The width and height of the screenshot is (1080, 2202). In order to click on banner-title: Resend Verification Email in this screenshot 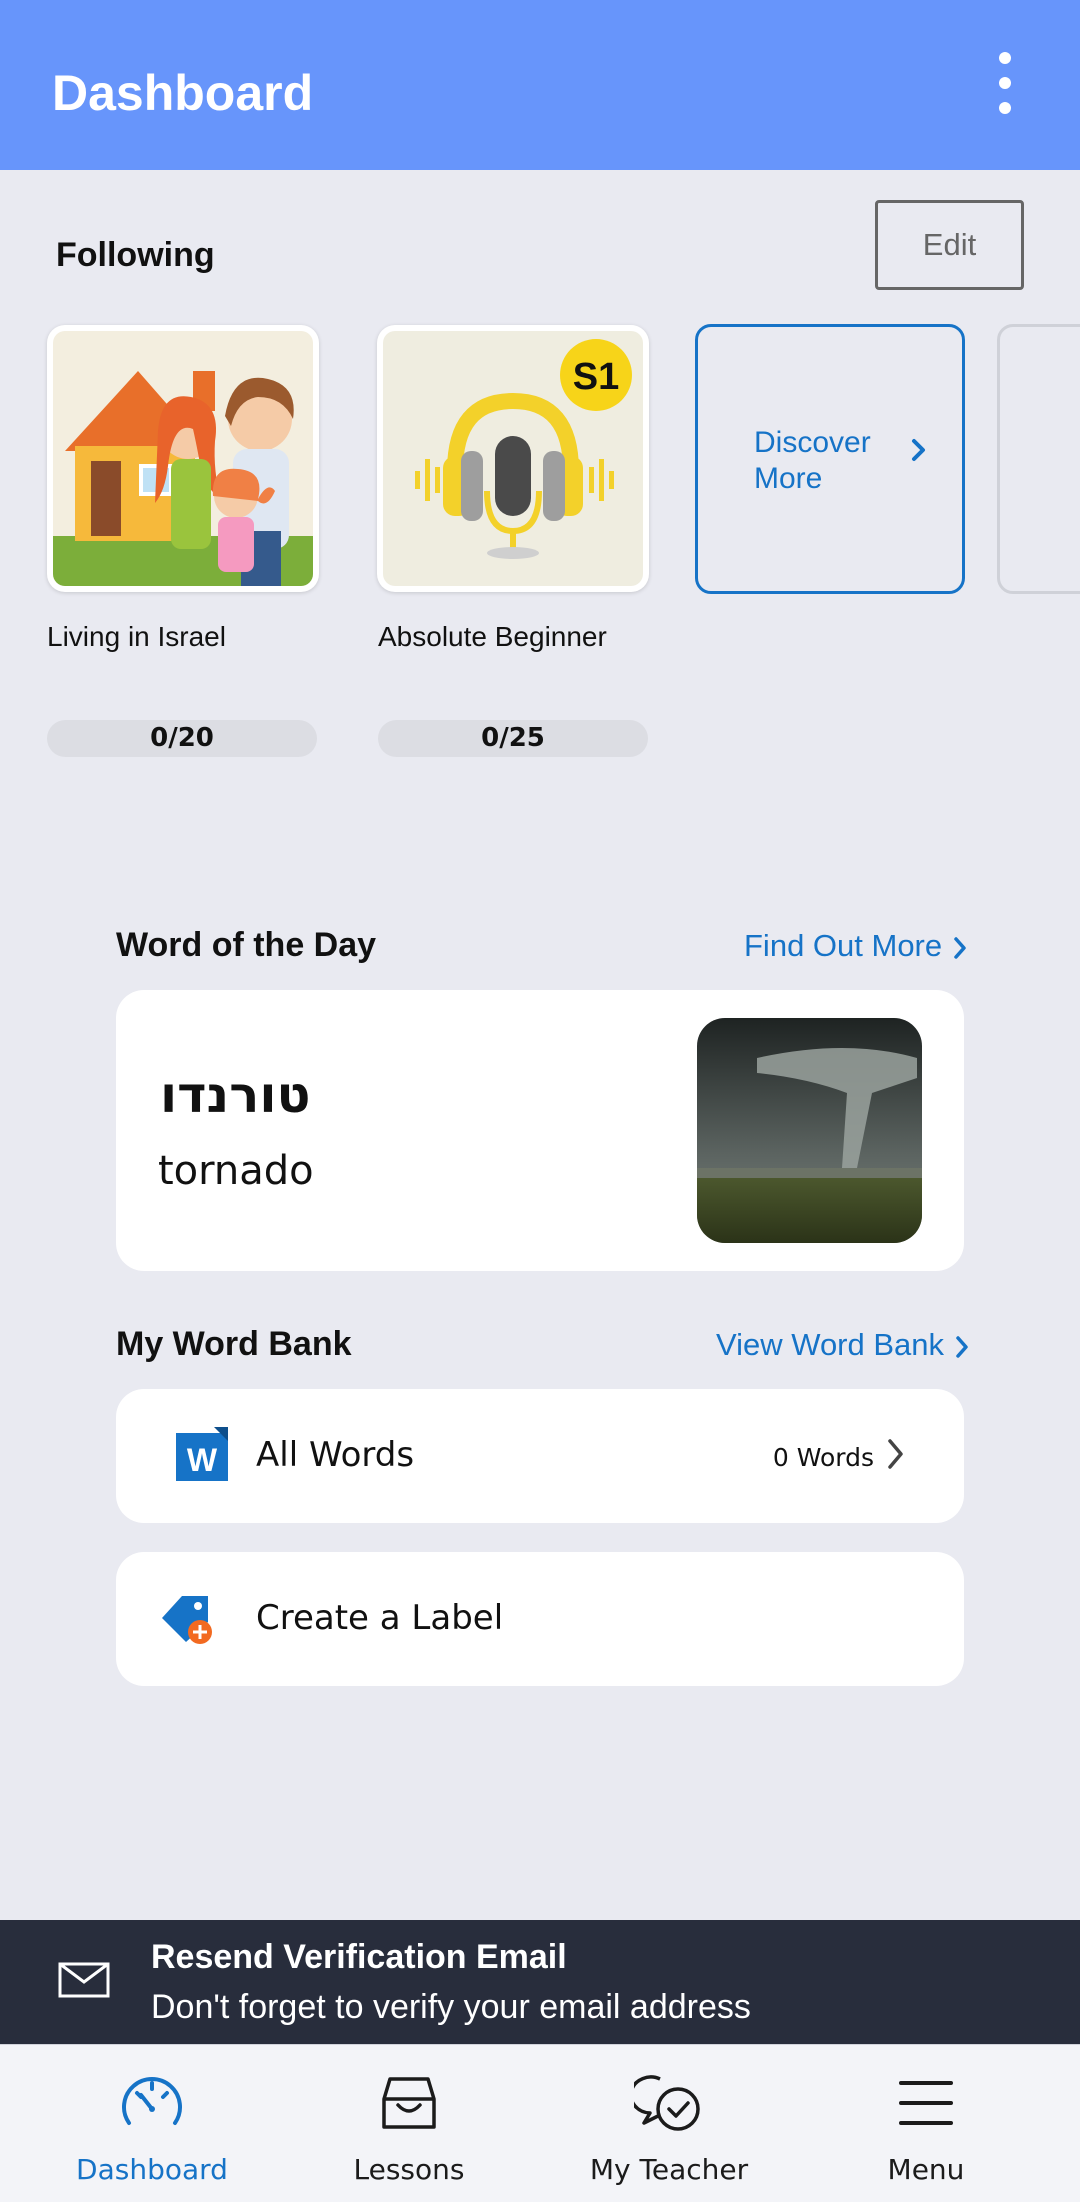, I will do `click(359, 1957)`.